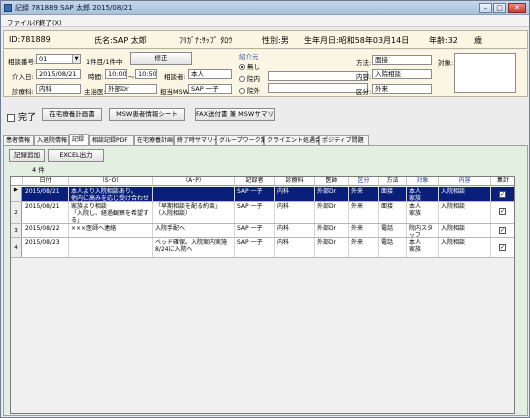 The width and height of the screenshot is (530, 418). What do you see at coordinates (72, 114) in the screenshot?
I see `home-care-plan-button: 在宅療養計画書` at bounding box center [72, 114].